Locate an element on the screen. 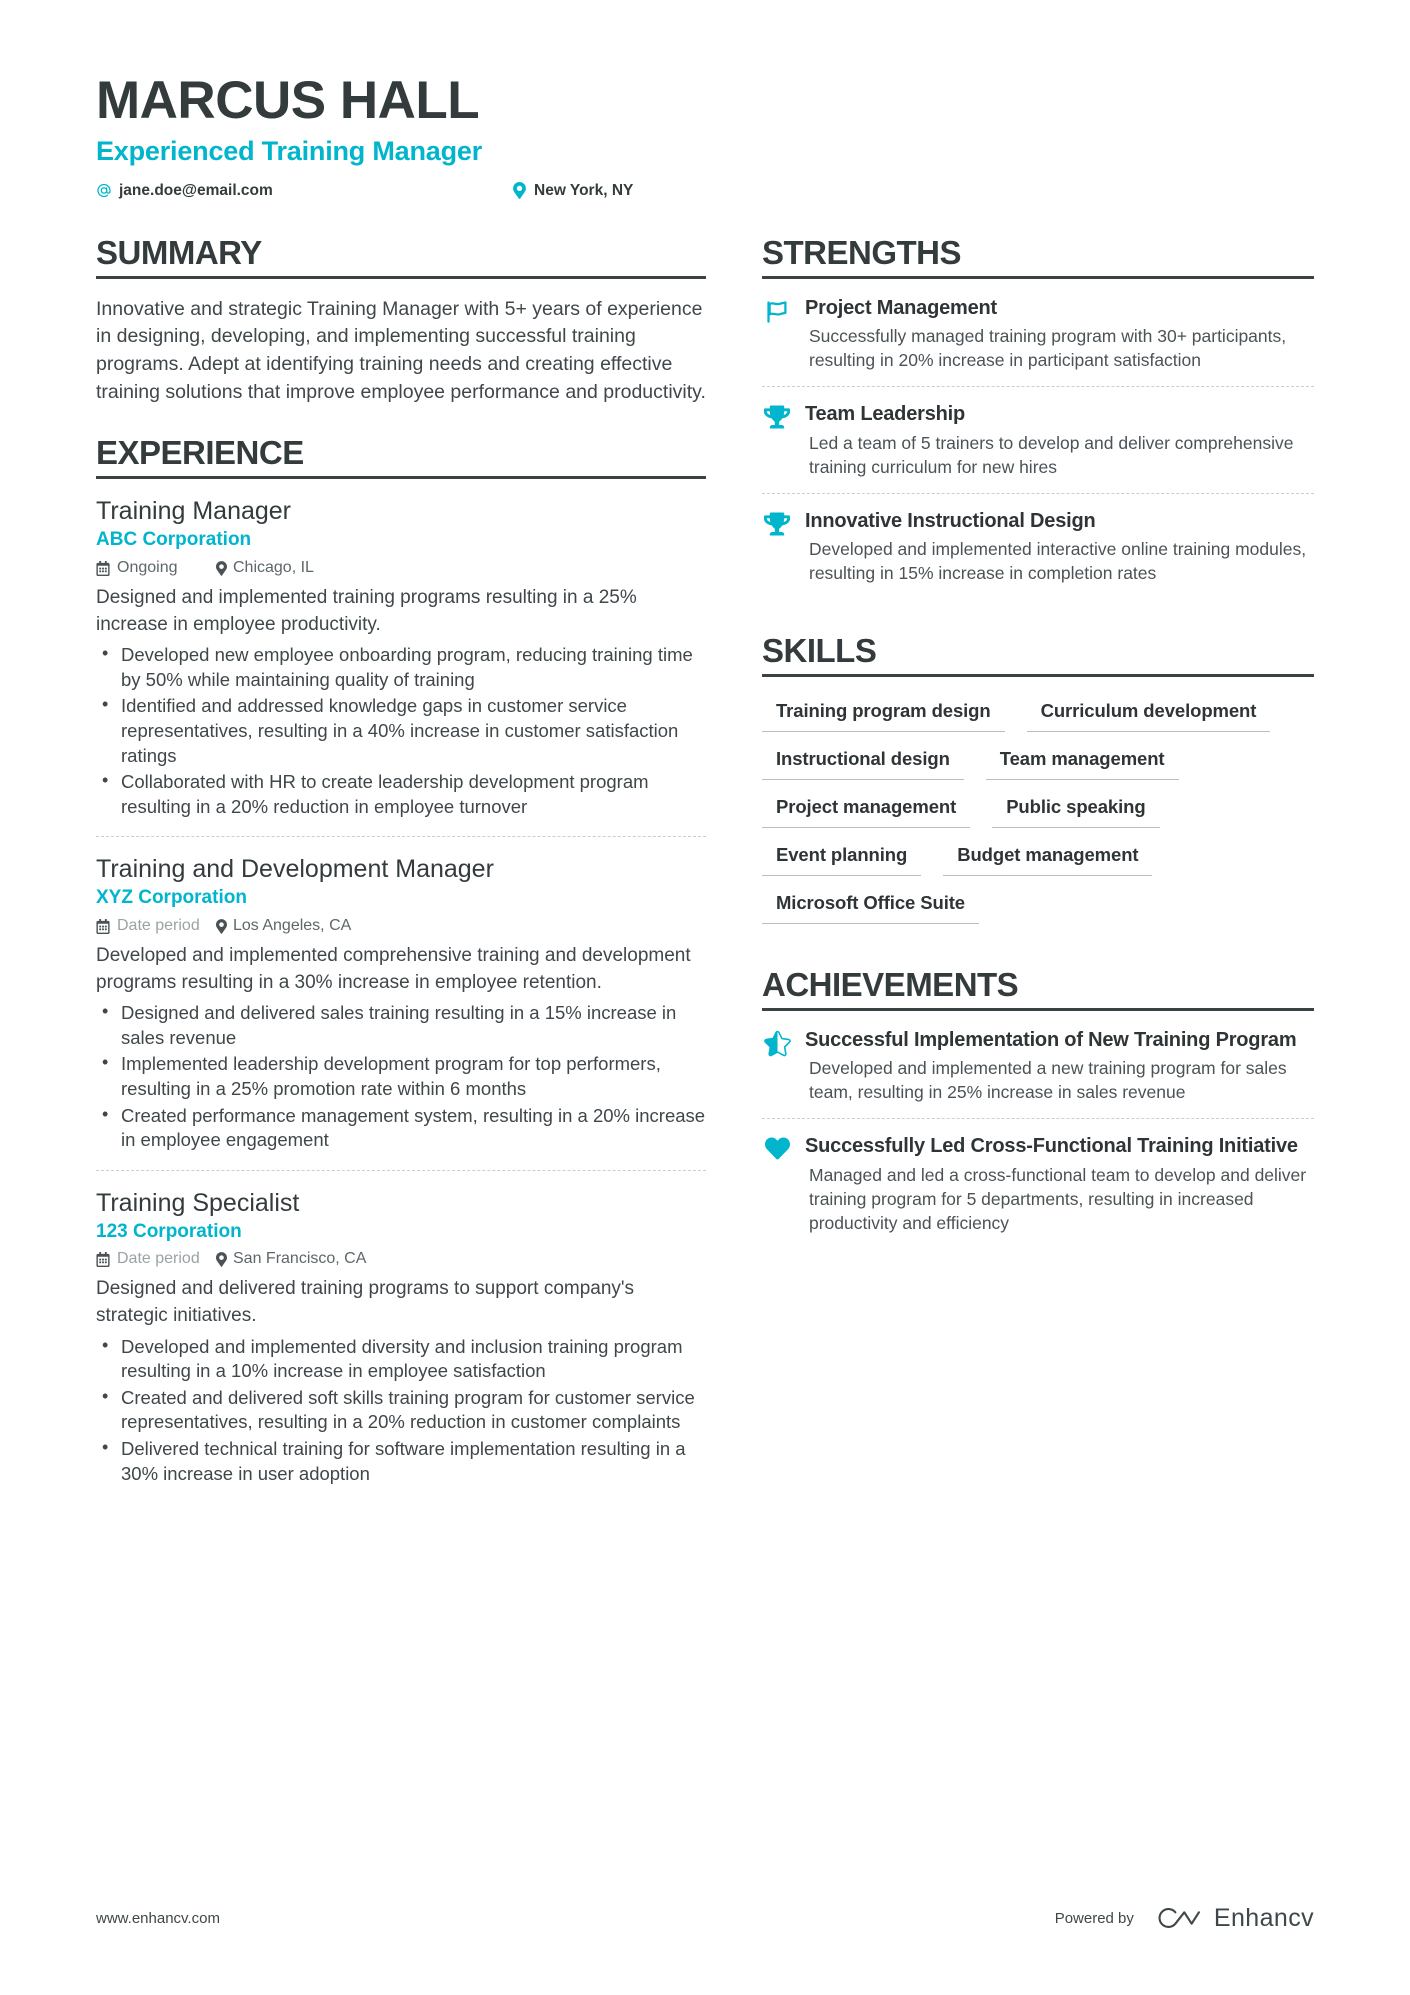  experience-item: Training Manager ABC Corporation Ongoing is located at coordinates (401, 666).